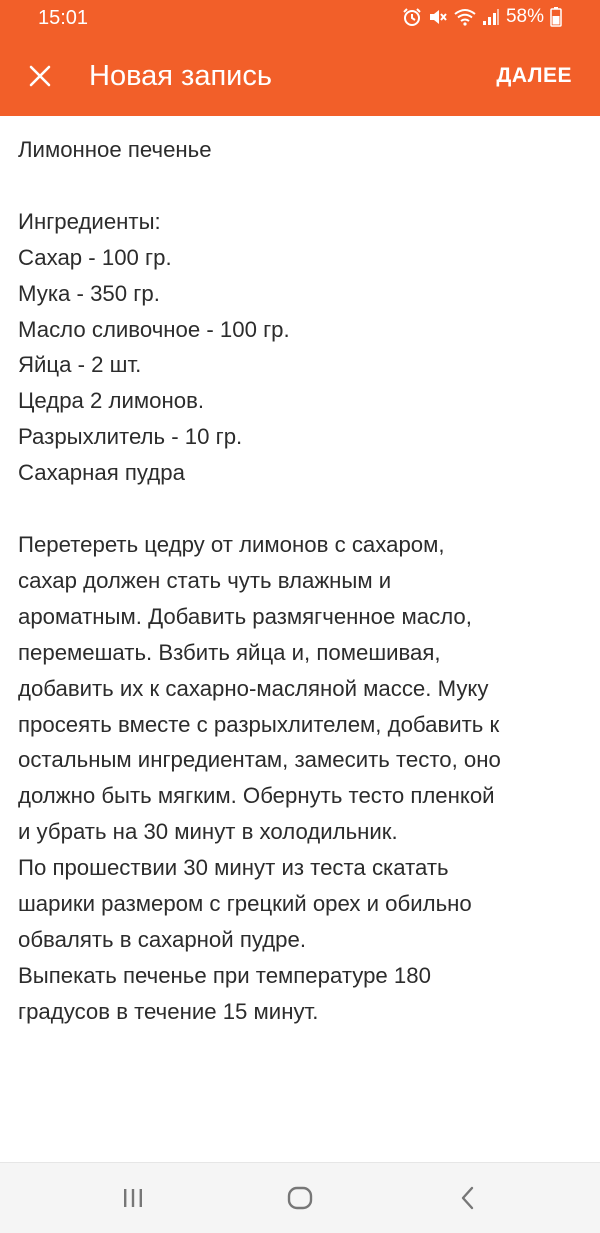 This screenshot has width=600, height=1233. Describe the element at coordinates (556, 17) in the screenshot. I see `battery-icon` at that location.